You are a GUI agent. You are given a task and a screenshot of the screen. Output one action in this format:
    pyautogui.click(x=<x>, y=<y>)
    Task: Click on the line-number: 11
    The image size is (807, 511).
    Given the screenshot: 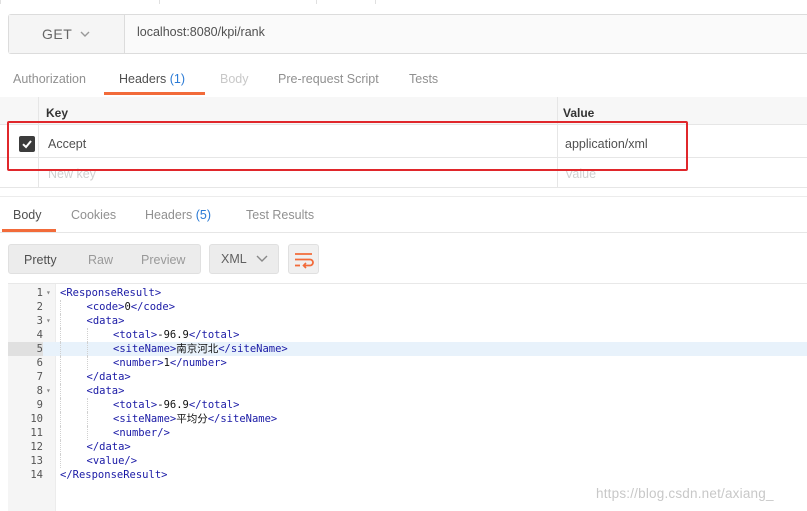 What is the action you would take?
    pyautogui.click(x=36, y=433)
    